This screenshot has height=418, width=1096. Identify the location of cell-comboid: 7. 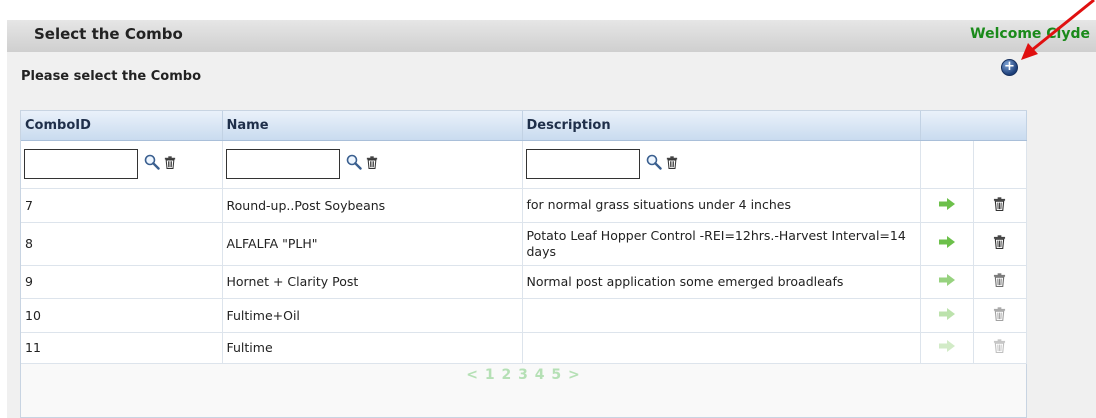
(122, 205).